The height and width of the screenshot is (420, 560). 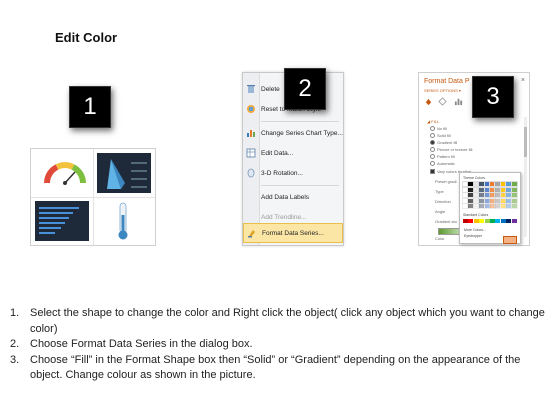 I want to click on bar-chart, so click(x=62, y=221).